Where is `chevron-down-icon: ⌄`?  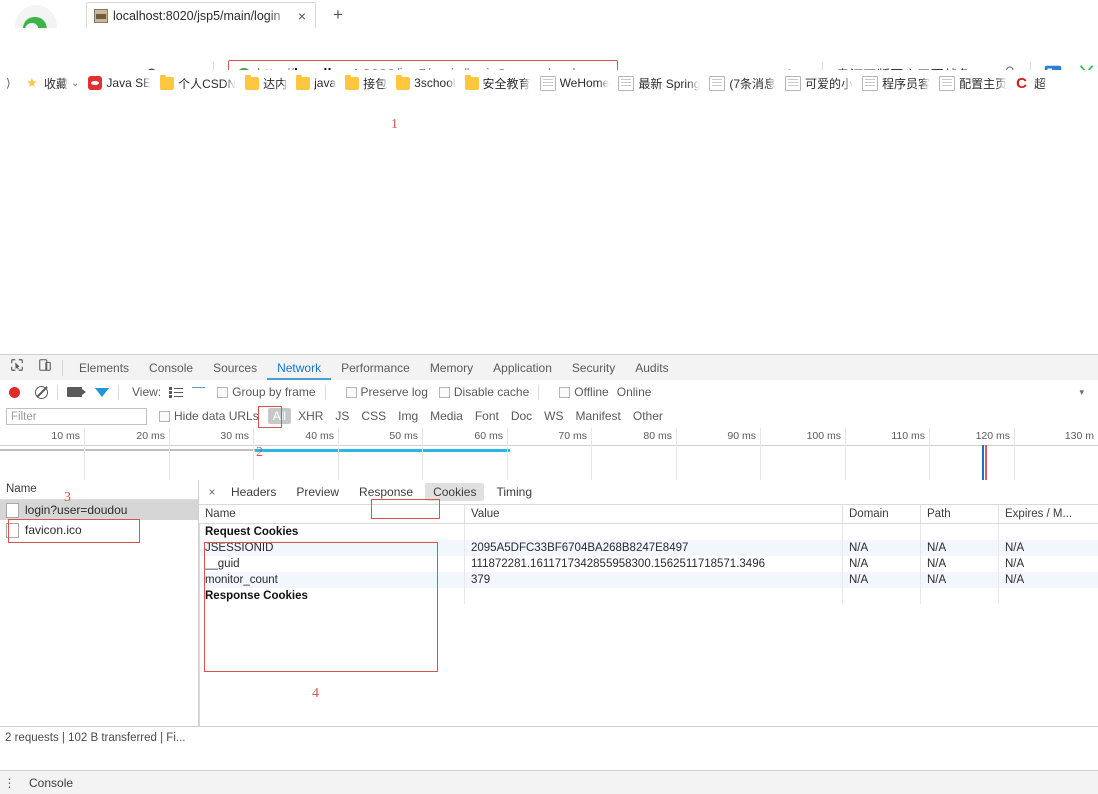
chevron-down-icon: ⌄ is located at coordinates (75, 83).